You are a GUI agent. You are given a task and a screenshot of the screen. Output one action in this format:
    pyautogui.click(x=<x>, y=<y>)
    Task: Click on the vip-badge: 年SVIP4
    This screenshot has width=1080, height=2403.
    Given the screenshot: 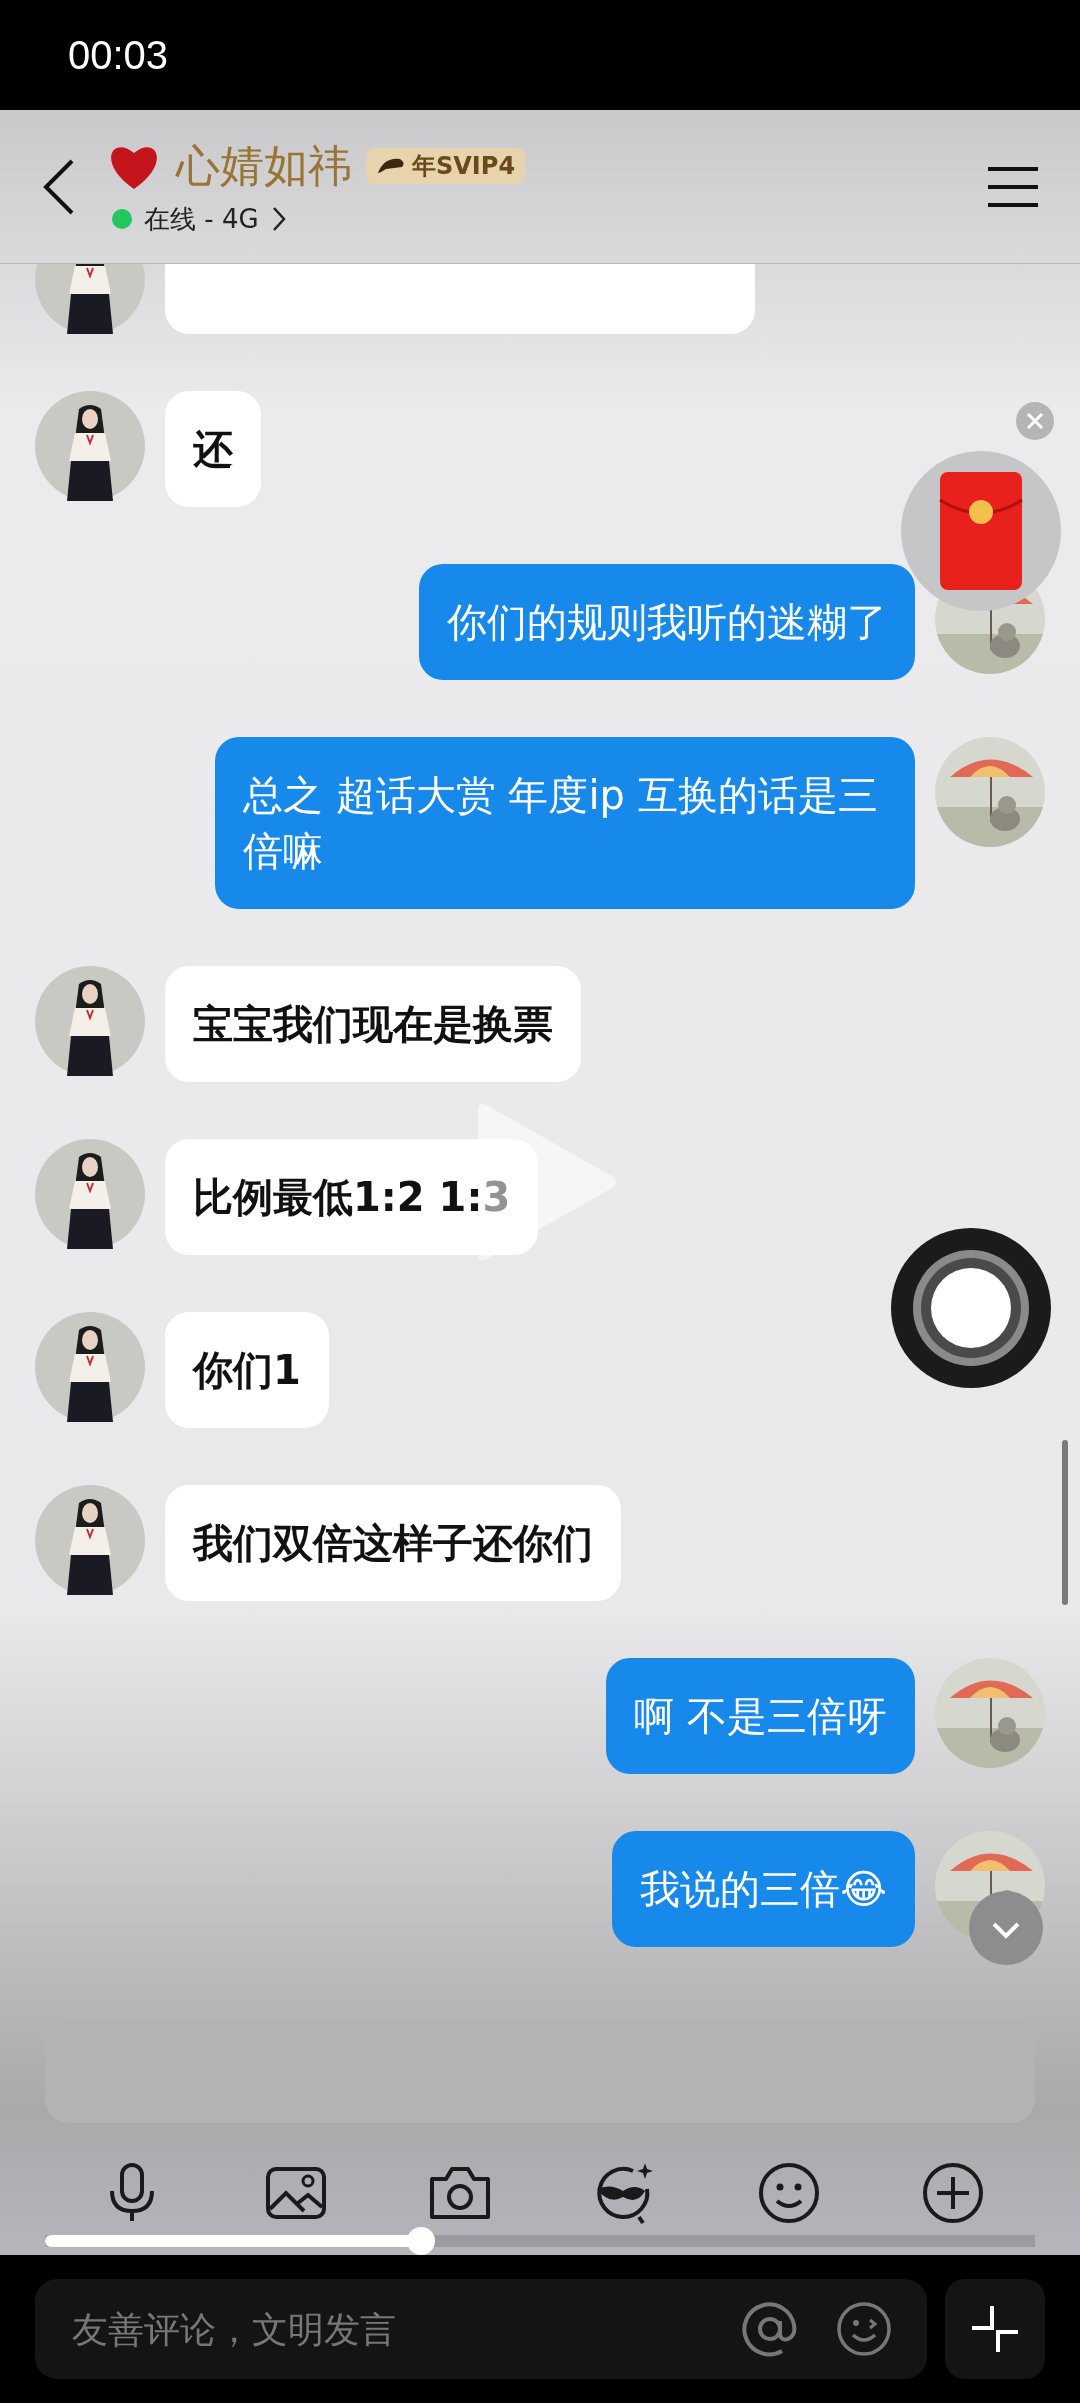 What is the action you would take?
    pyautogui.click(x=446, y=166)
    